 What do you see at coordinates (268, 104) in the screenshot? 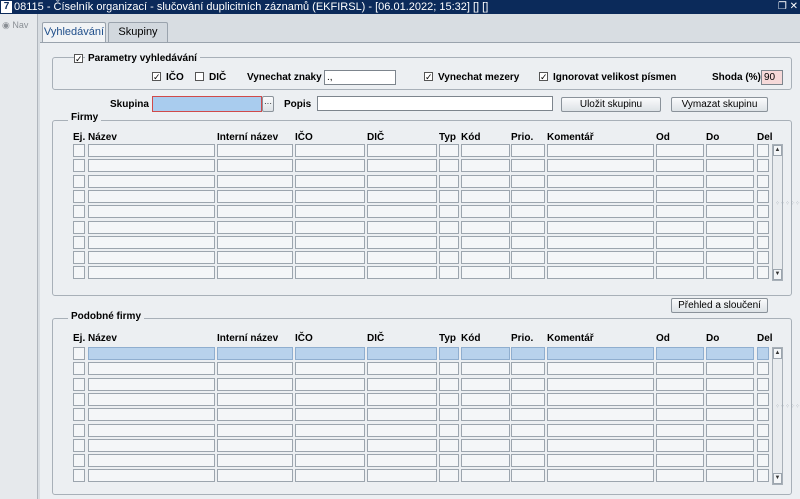
I see `skupina-lookup-button: ···` at bounding box center [268, 104].